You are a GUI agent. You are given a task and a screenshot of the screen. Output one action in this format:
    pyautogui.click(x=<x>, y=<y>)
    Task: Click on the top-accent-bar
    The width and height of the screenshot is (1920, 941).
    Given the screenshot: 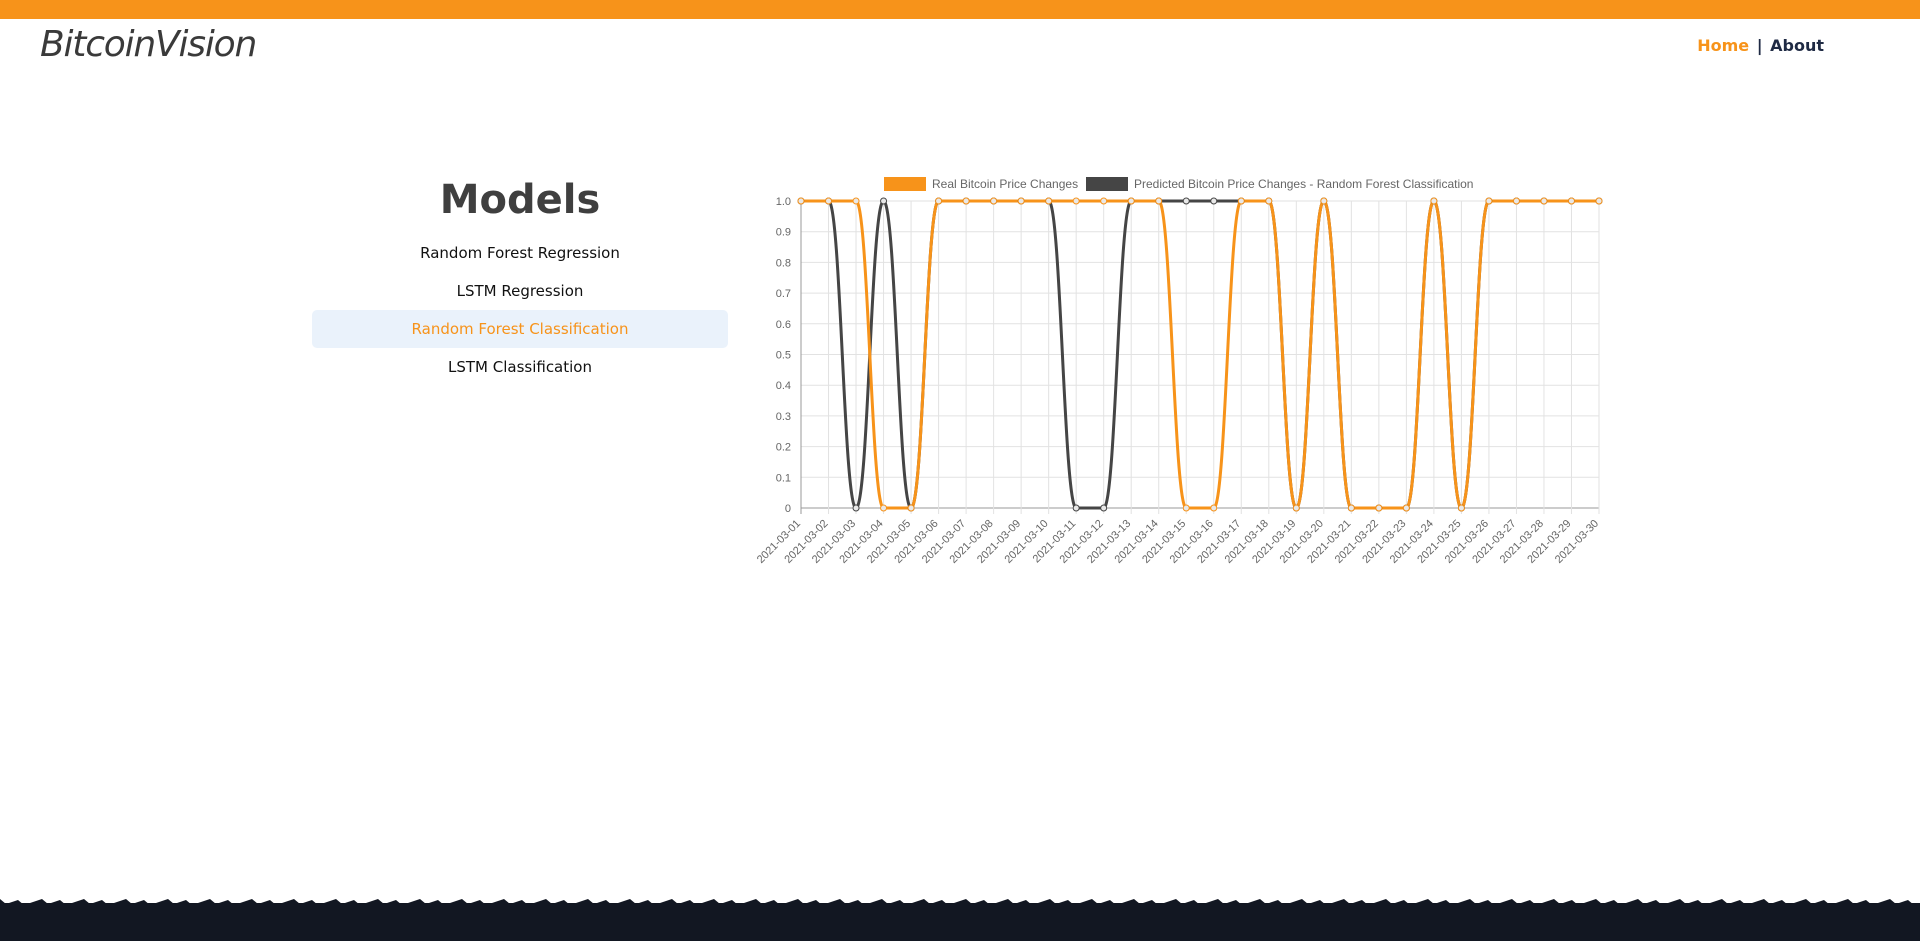 What is the action you would take?
    pyautogui.click(x=960, y=9)
    